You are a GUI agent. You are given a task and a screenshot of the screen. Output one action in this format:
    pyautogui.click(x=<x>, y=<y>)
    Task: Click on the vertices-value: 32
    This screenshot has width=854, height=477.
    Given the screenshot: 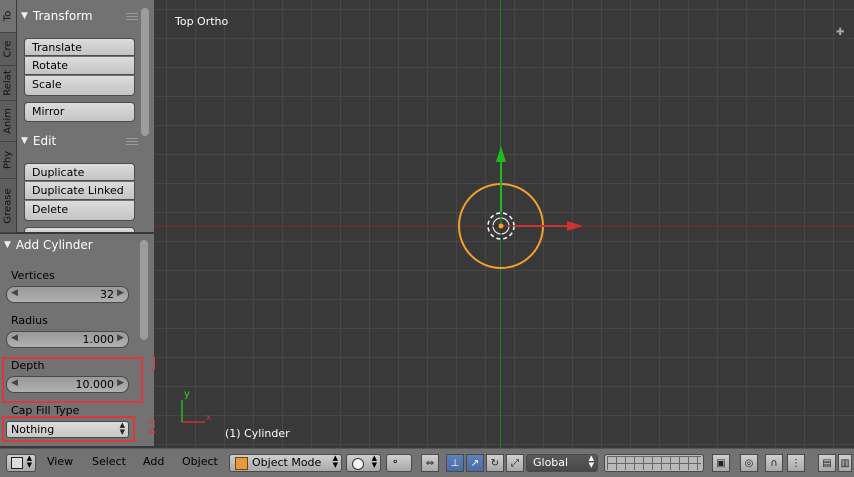 What is the action you would take?
    pyautogui.click(x=107, y=294)
    